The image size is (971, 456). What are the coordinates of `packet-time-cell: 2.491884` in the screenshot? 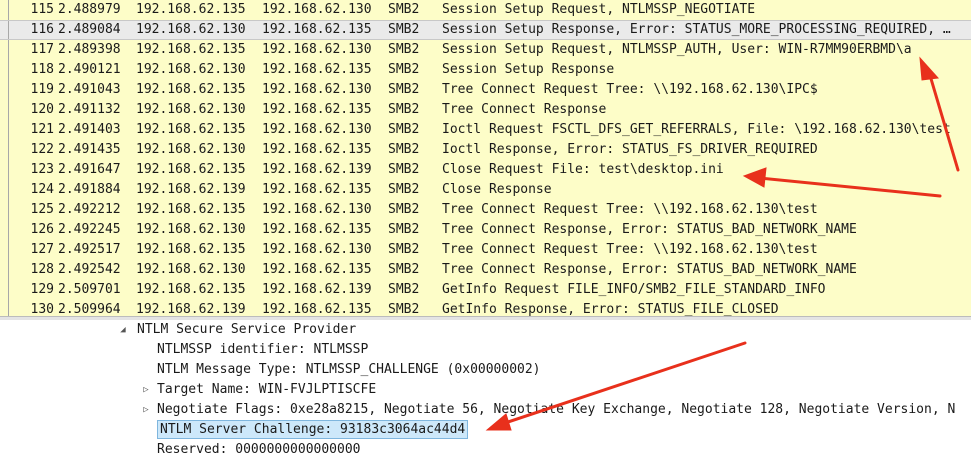 It's located at (89, 189).